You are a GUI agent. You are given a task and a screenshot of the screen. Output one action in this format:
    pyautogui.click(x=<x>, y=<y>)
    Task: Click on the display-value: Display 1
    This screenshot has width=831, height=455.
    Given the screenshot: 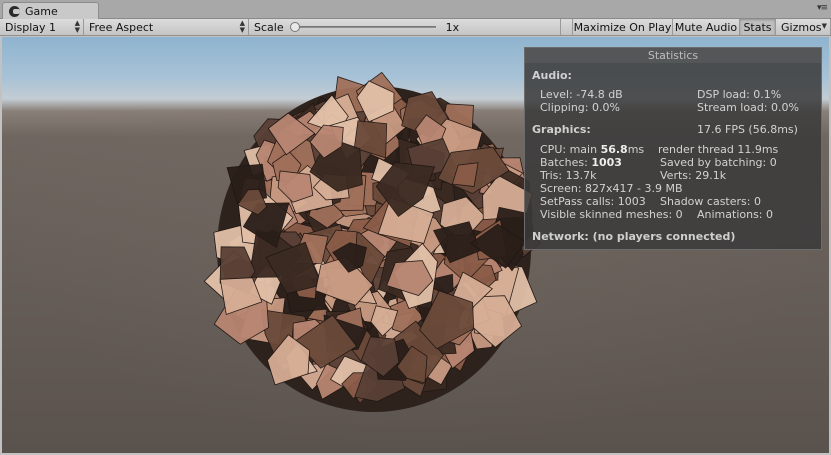 What is the action you would take?
    pyautogui.click(x=31, y=27)
    